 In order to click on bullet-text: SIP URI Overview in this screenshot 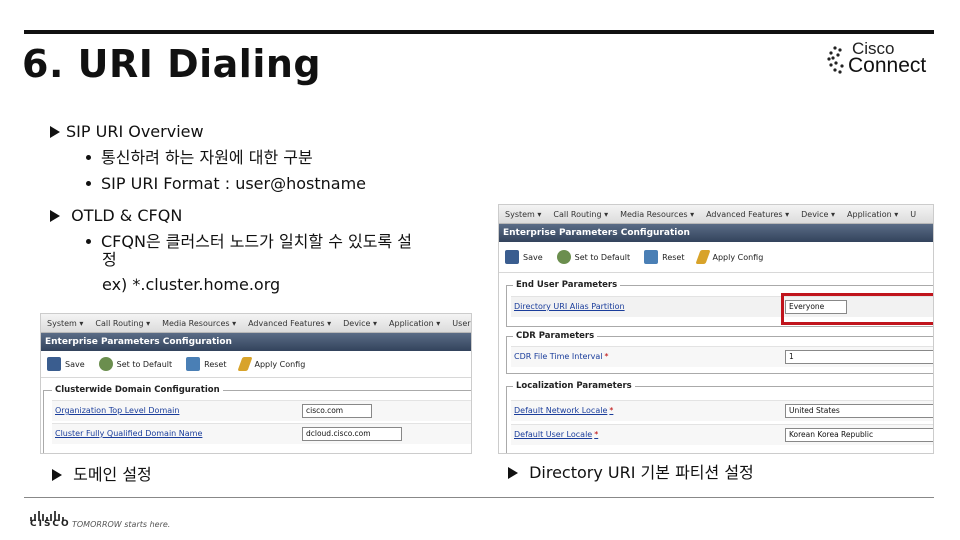, I will do `click(135, 131)`.